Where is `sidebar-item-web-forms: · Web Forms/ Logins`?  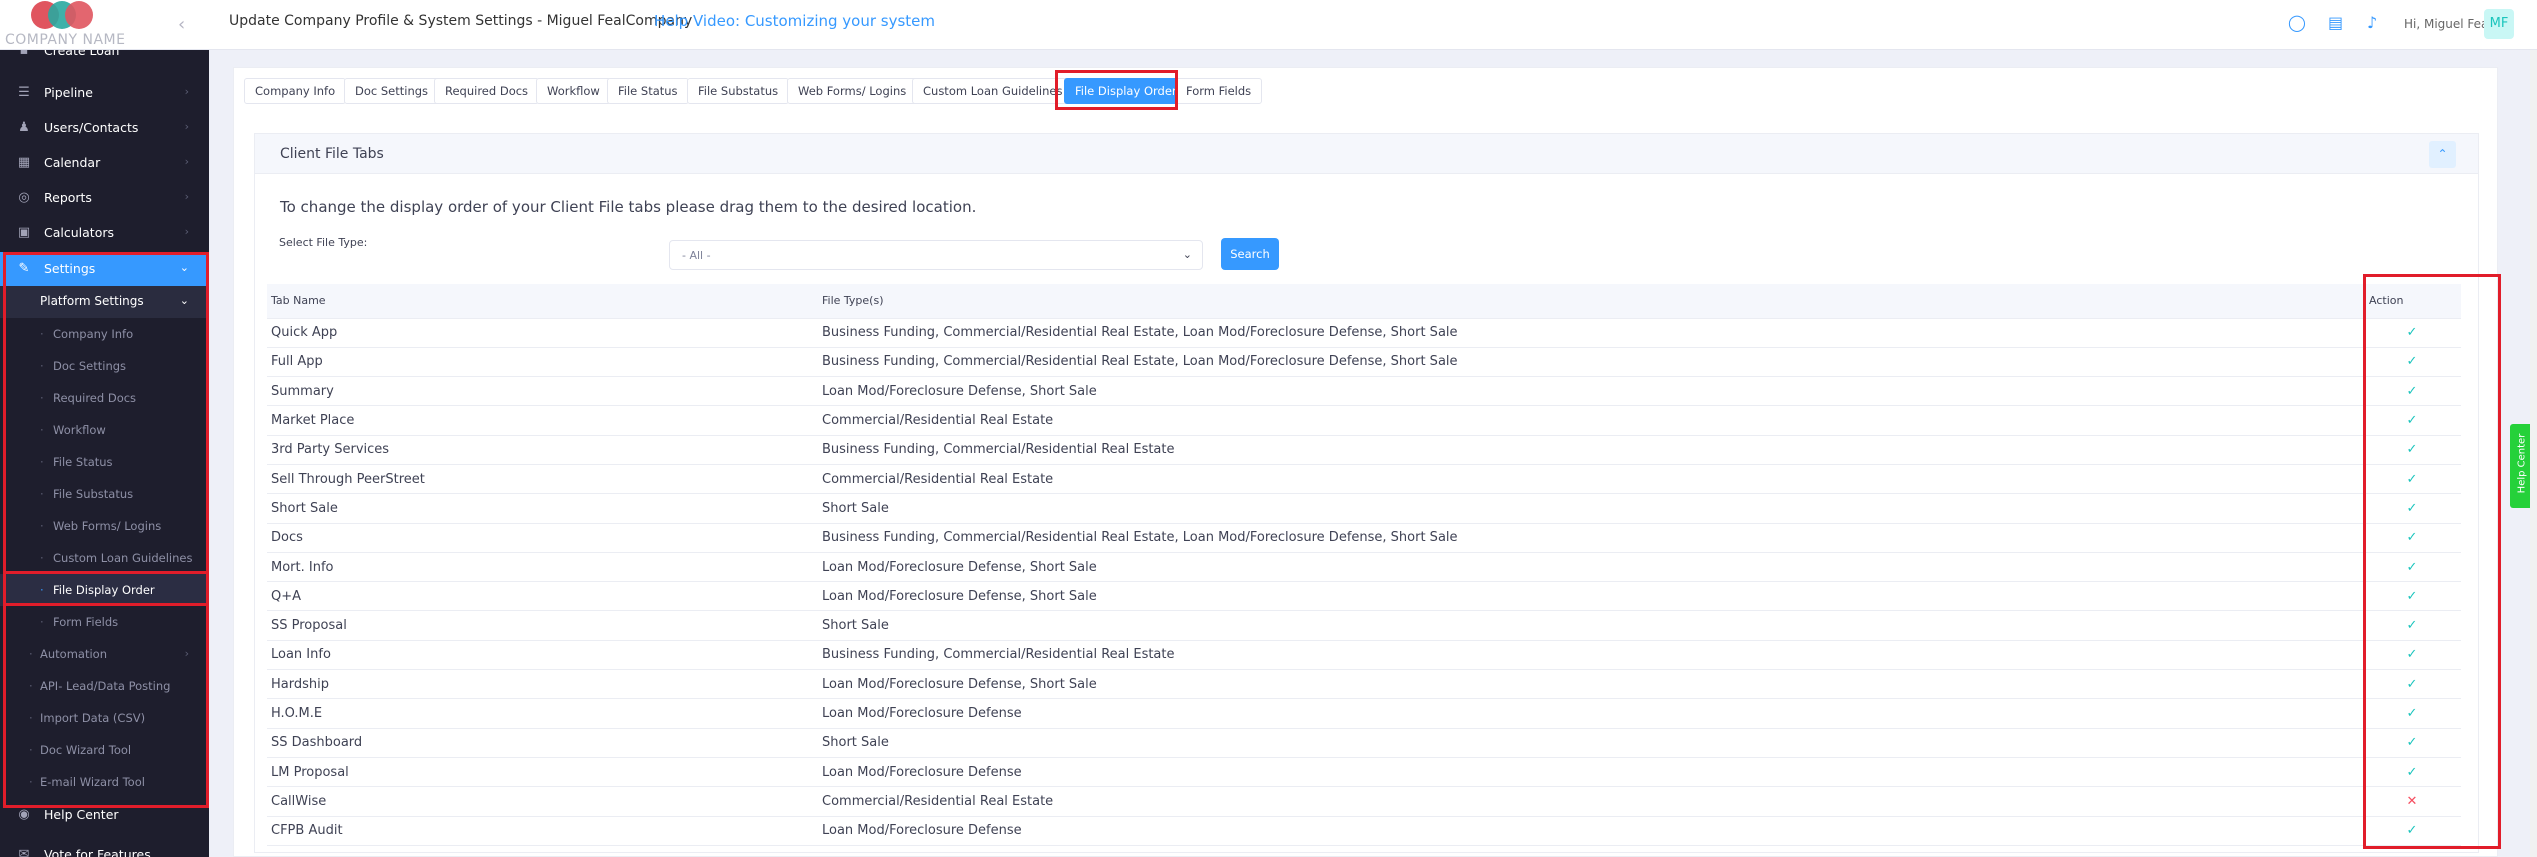 sidebar-item-web-forms: · Web Forms/ Logins is located at coordinates (104, 526).